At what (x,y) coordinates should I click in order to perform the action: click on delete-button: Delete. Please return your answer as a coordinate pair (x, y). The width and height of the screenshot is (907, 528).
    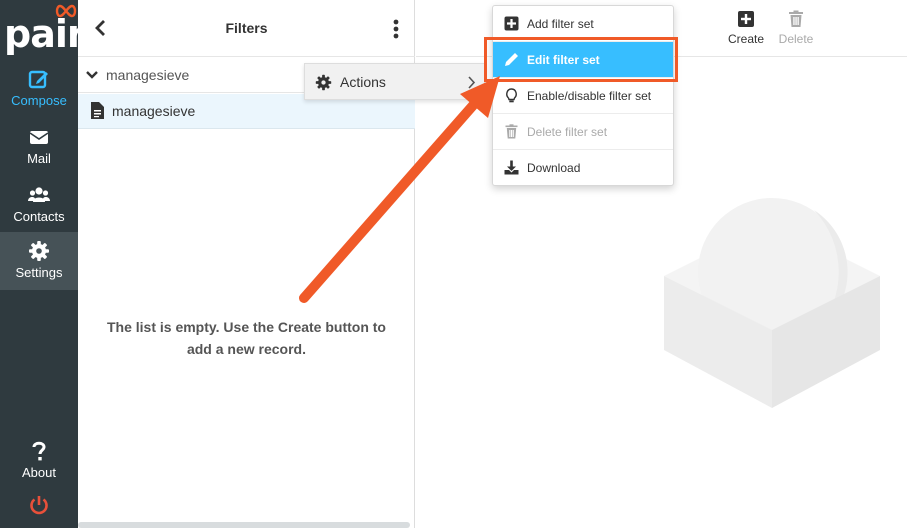
    Looking at the image, I should click on (796, 27).